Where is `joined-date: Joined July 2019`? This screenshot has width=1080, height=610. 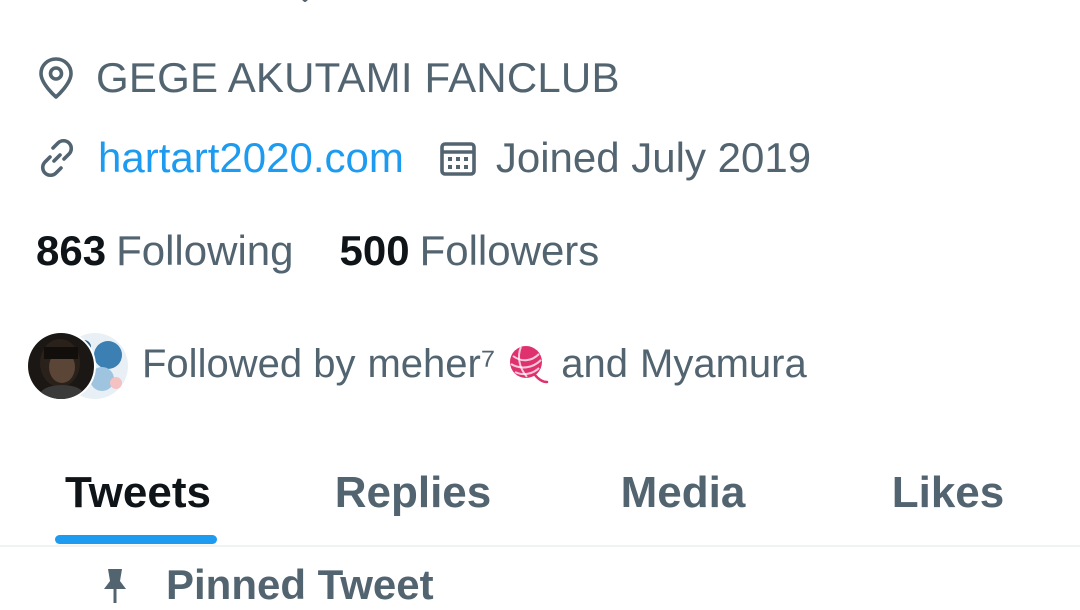
joined-date: Joined July 2019 is located at coordinates (653, 157).